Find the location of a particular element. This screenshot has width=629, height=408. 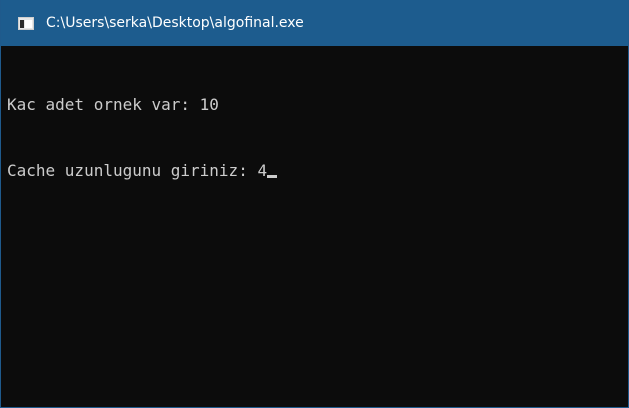

title-bar: C:\Users\serka\Desktop\algofinal.exe is located at coordinates (314, 23).